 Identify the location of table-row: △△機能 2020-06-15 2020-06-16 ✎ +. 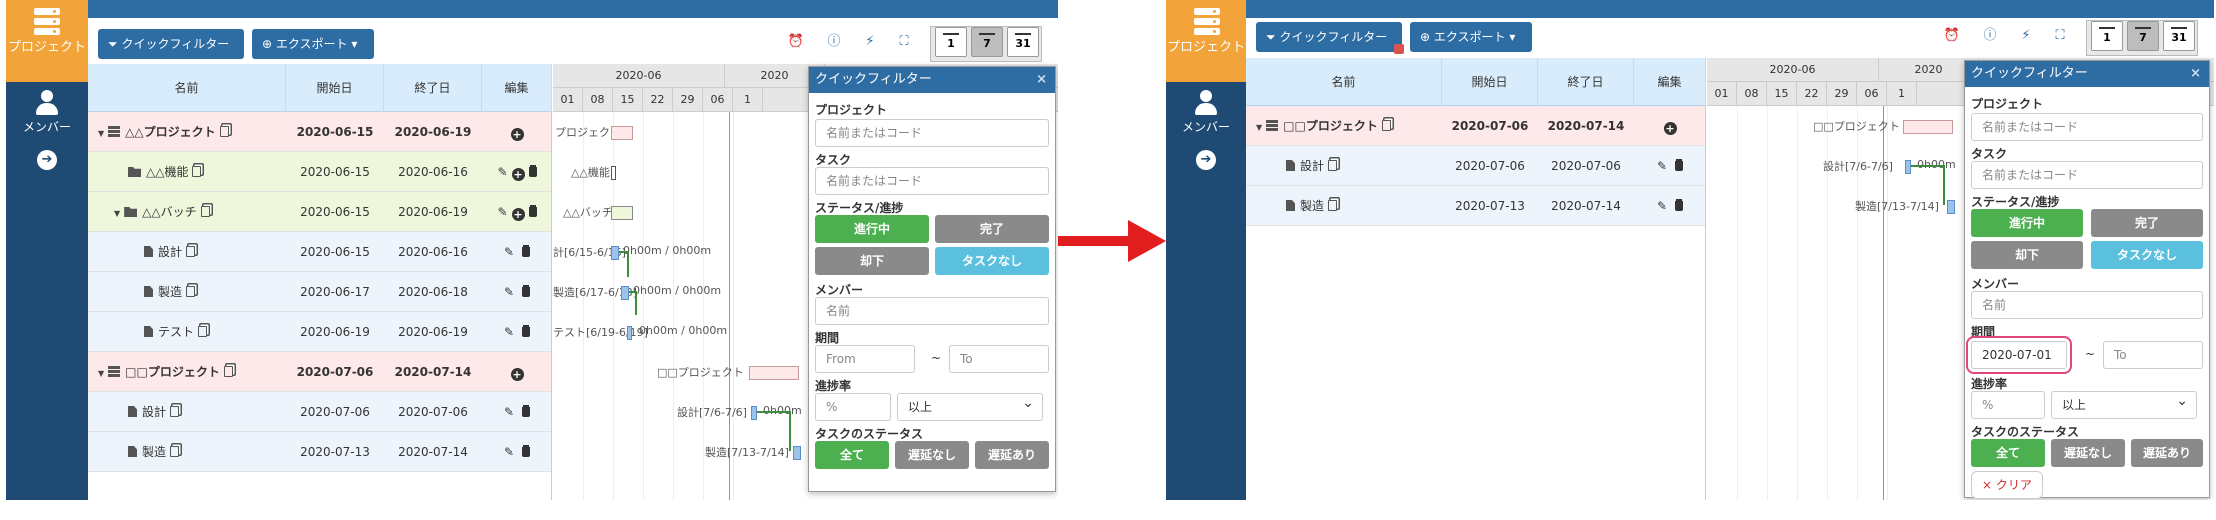
(319, 172).